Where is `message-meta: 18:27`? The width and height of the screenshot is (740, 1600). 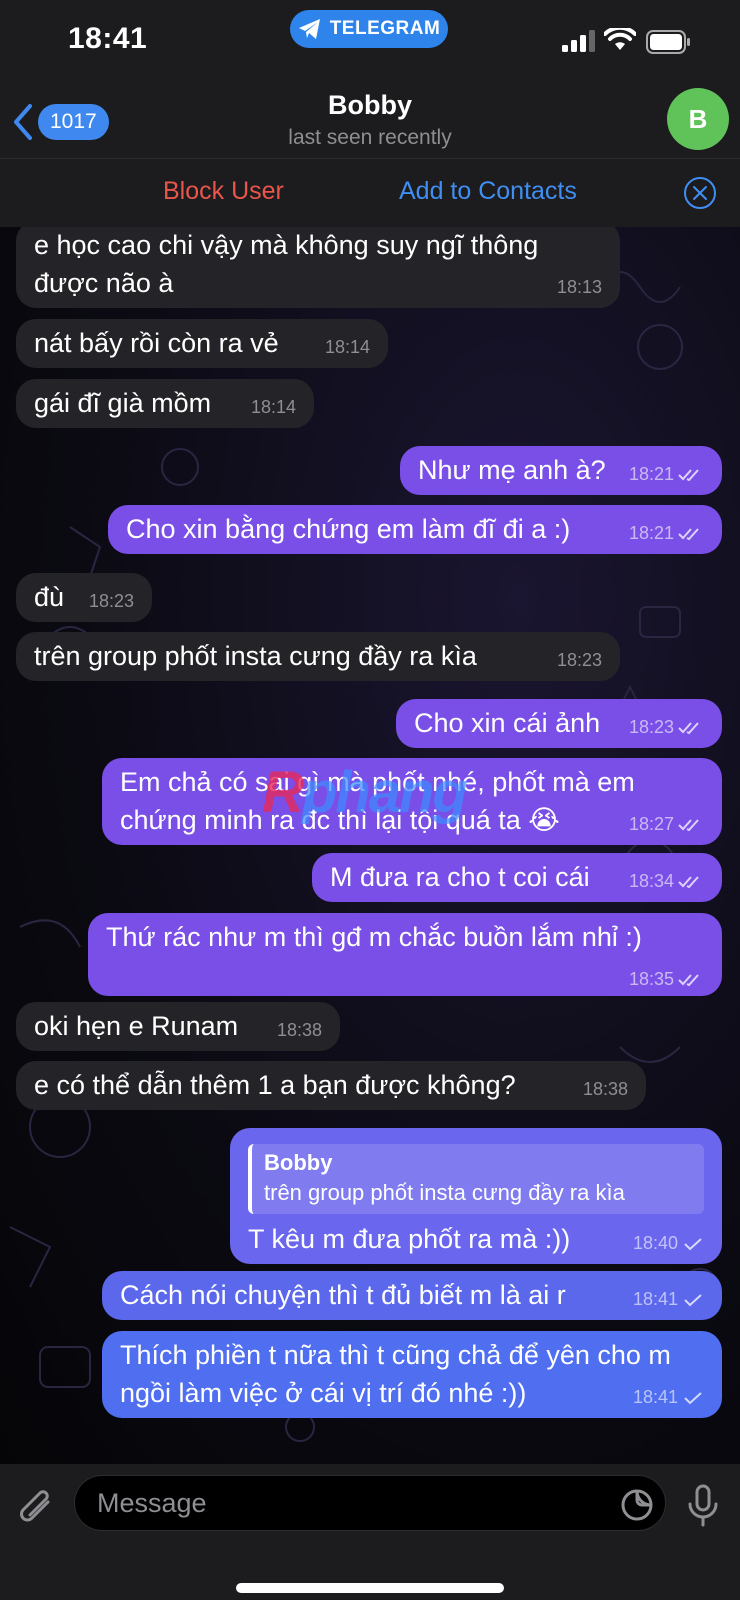 message-meta: 18:27 is located at coordinates (666, 824).